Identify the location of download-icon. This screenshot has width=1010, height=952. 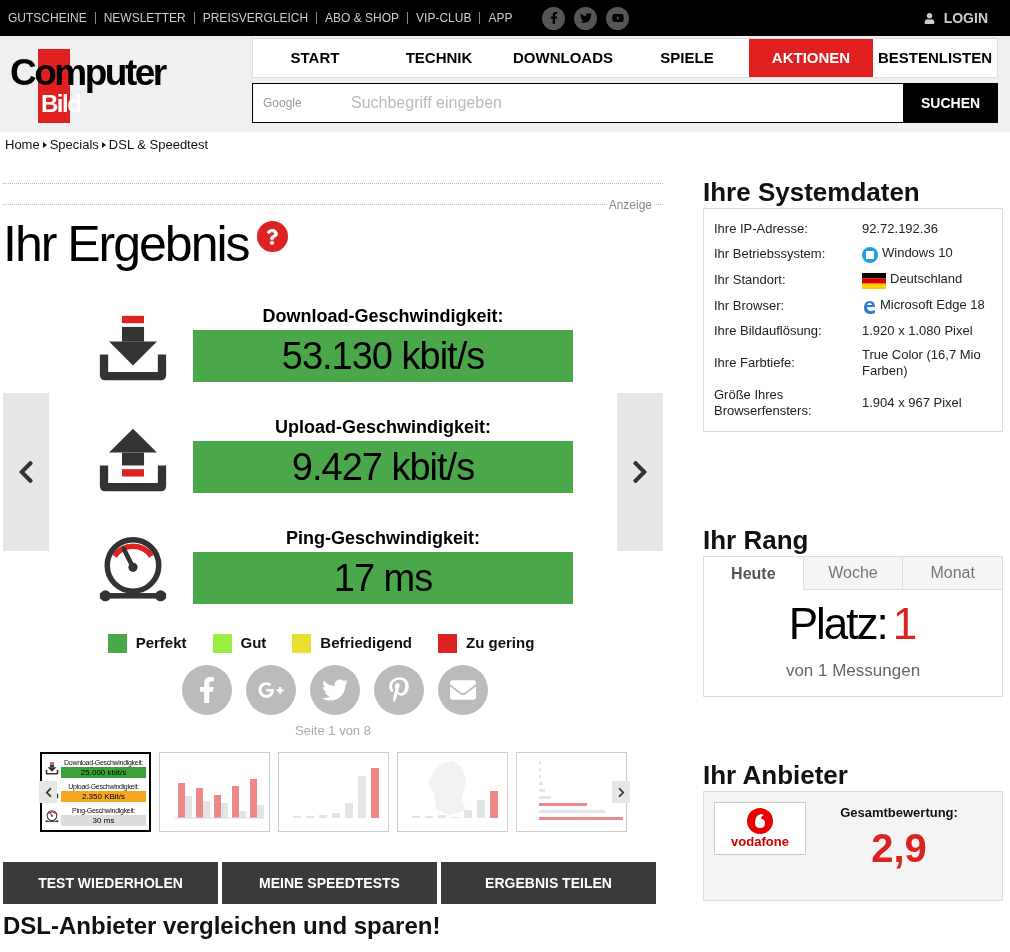
(52, 768).